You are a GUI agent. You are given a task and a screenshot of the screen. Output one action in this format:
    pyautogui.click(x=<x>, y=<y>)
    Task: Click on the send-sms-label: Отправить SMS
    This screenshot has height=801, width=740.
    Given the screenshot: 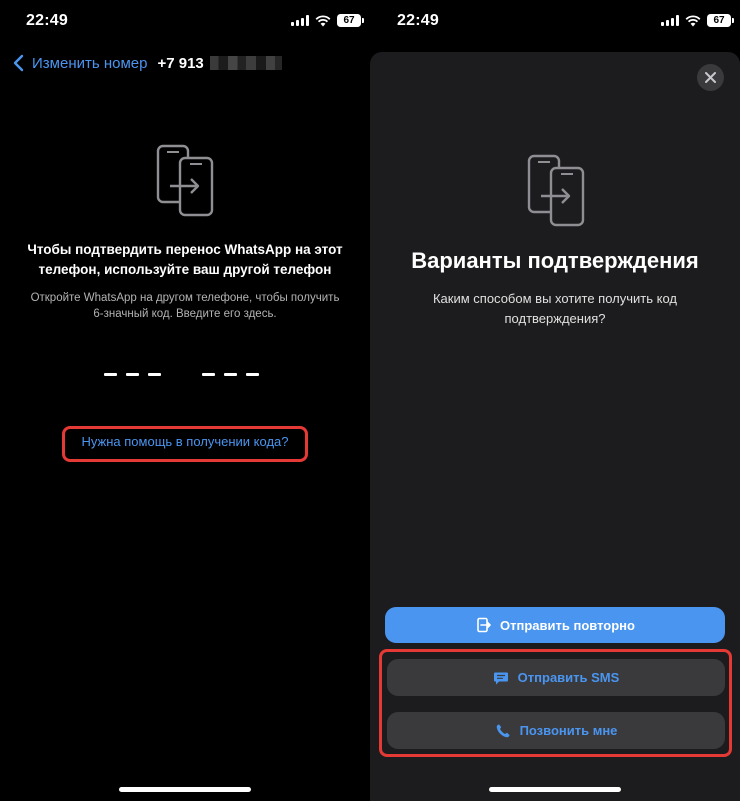 What is the action you would take?
    pyautogui.click(x=568, y=677)
    